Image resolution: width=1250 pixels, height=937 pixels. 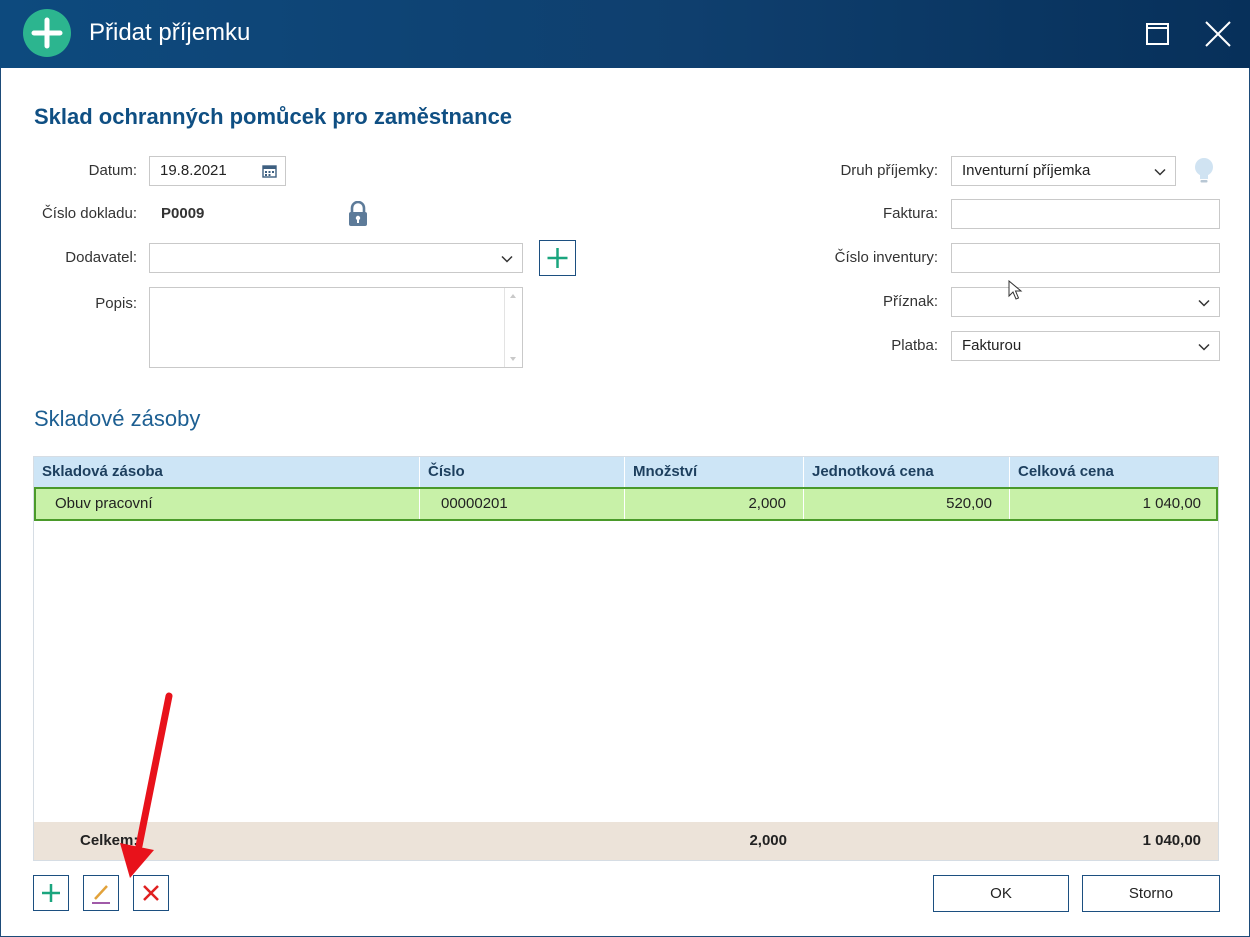 What do you see at coordinates (714, 504) in the screenshot?
I see `cell-mnozstvi: 2,000` at bounding box center [714, 504].